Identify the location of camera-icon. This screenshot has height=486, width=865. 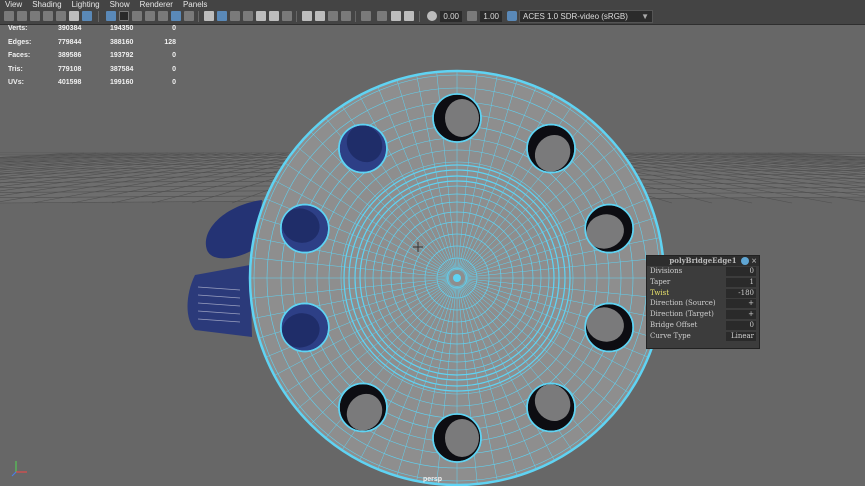
(9, 16).